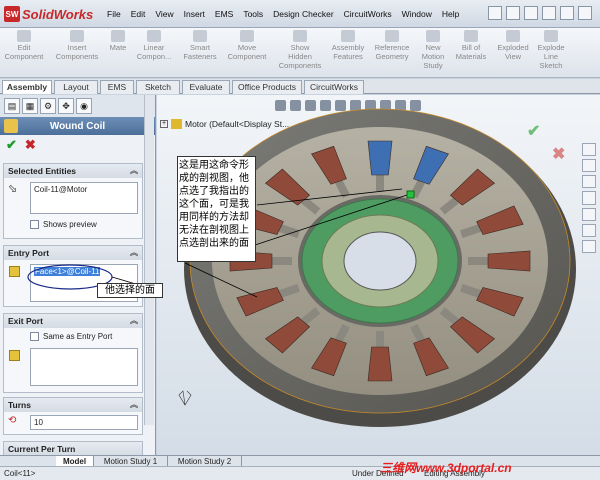 This screenshot has height=480, width=600. I want to click on solidworks-logo: SW SolidWorks, so click(48, 14).